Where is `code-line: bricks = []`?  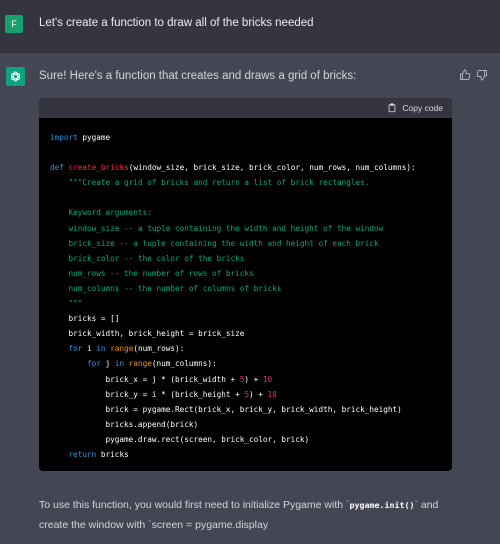 code-line: bricks = [] is located at coordinates (233, 318).